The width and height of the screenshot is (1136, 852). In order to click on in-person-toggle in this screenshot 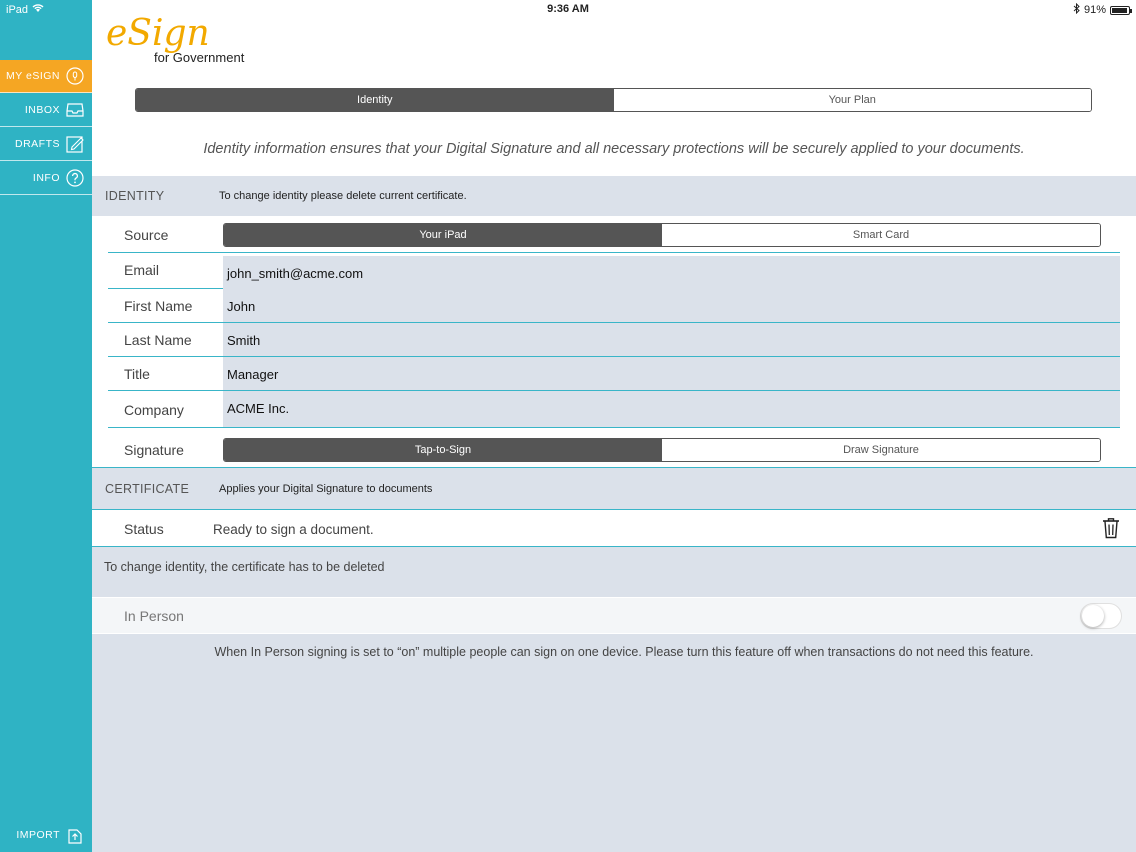, I will do `click(1101, 616)`.